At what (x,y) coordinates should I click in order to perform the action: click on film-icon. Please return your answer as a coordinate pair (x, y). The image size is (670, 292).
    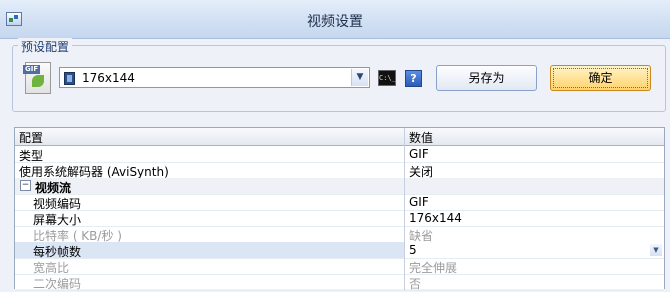
    Looking at the image, I should click on (69, 78).